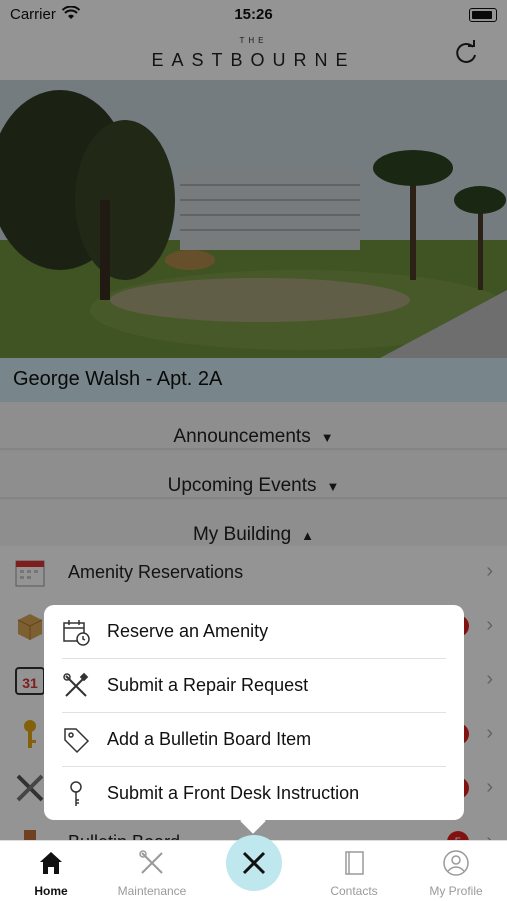  Describe the element at coordinates (151, 862) in the screenshot. I see `tools-icon` at that location.